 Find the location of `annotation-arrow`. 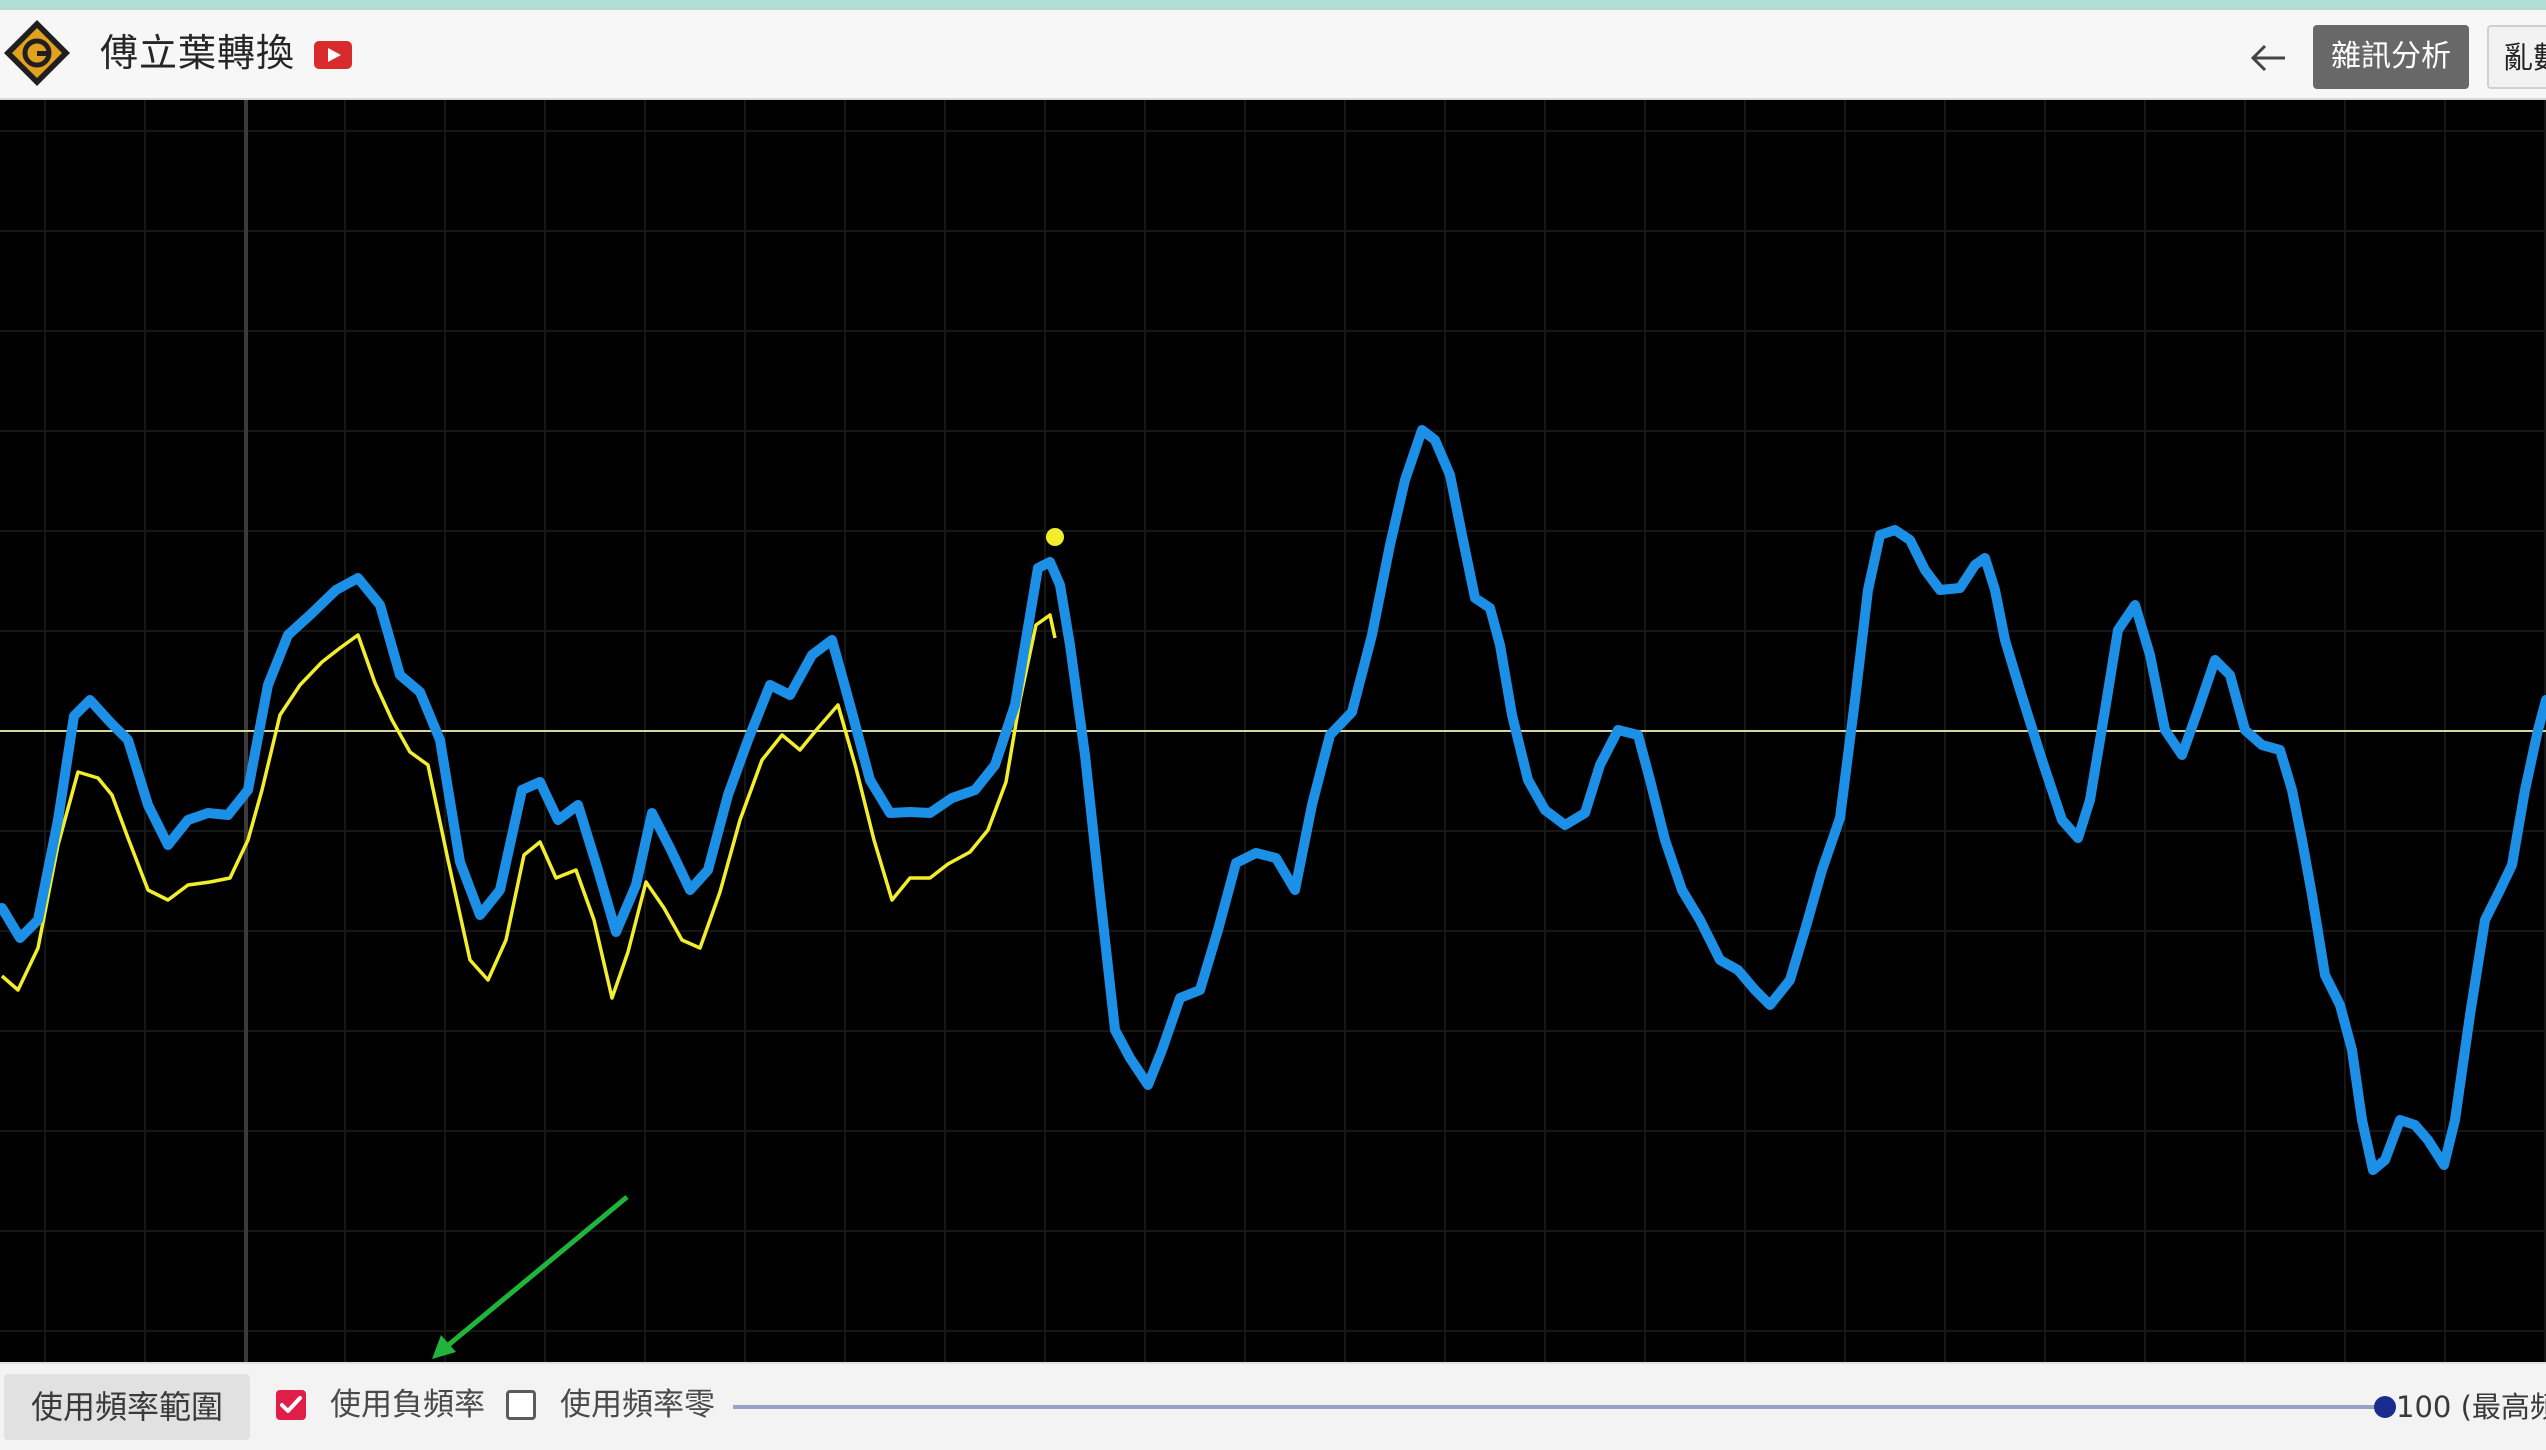

annotation-arrow is located at coordinates (530, 1277).